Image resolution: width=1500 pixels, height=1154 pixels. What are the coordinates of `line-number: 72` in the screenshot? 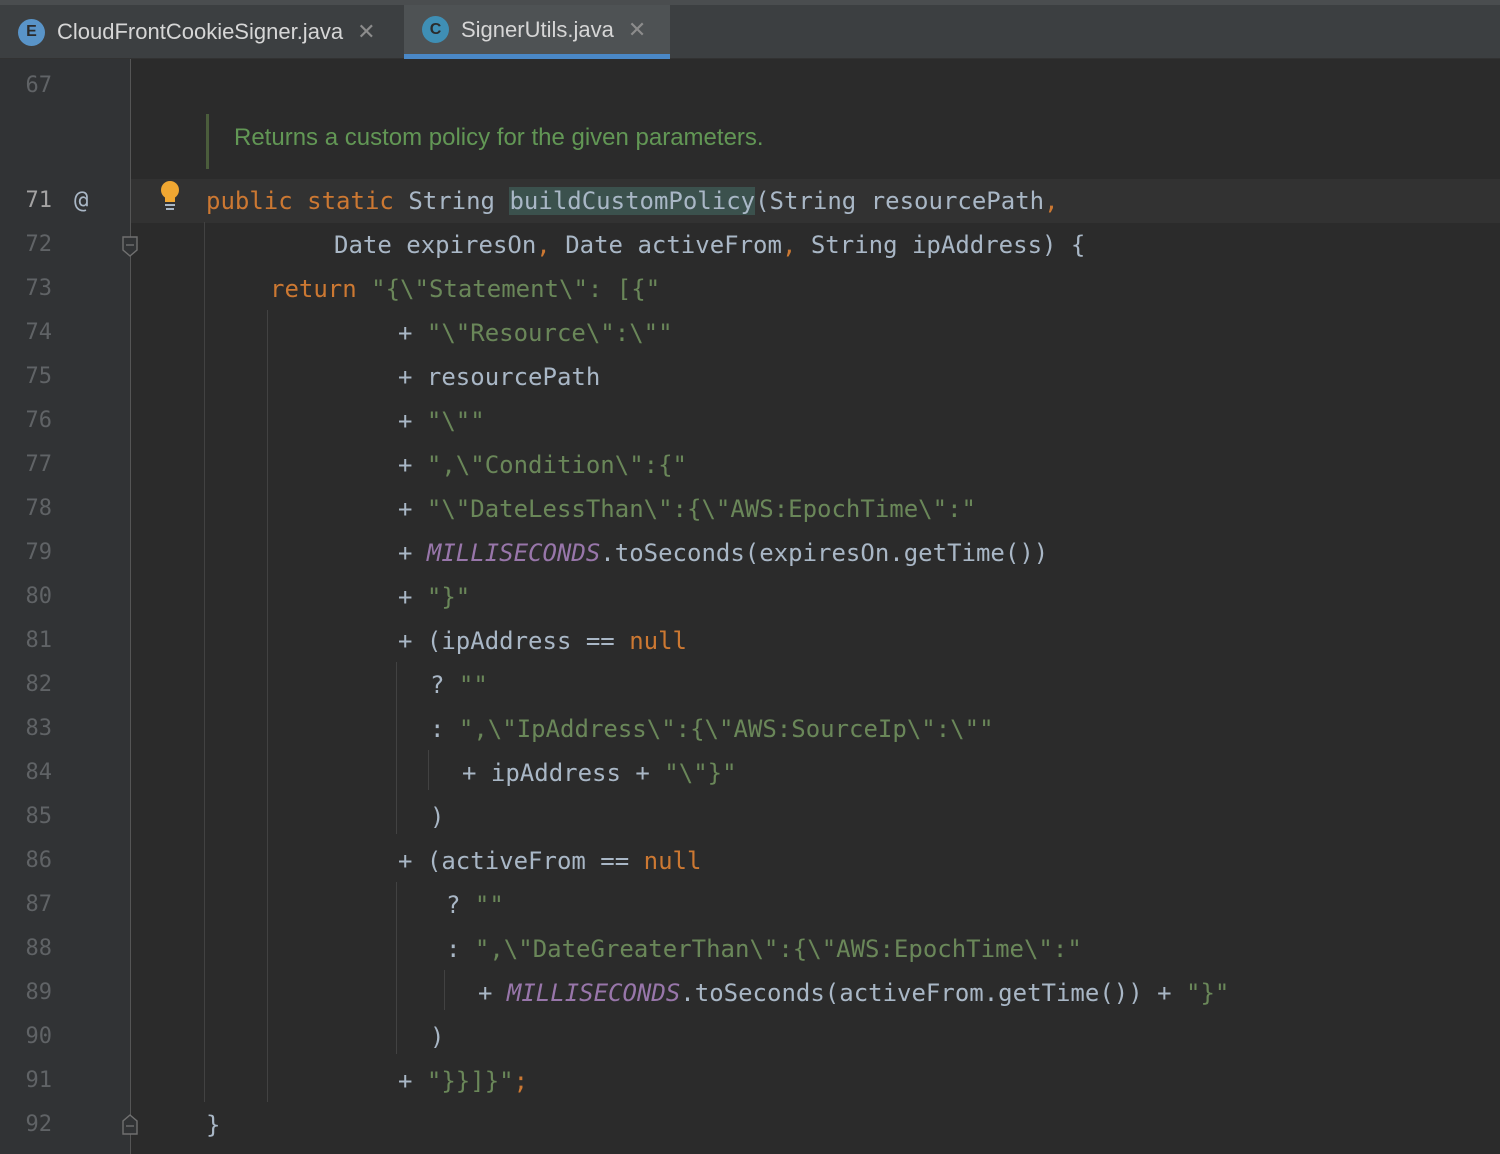 It's located at (39, 244).